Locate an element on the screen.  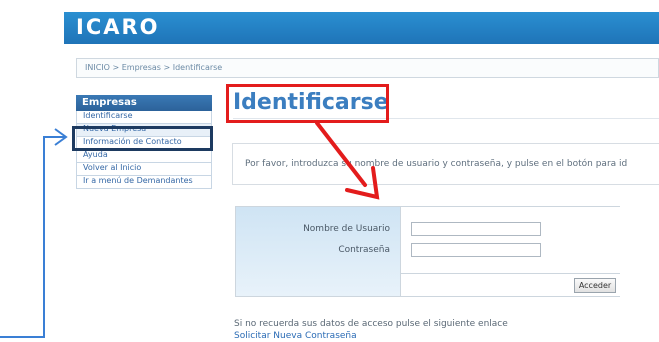
blue-arrow-icon is located at coordinates (34, 233).